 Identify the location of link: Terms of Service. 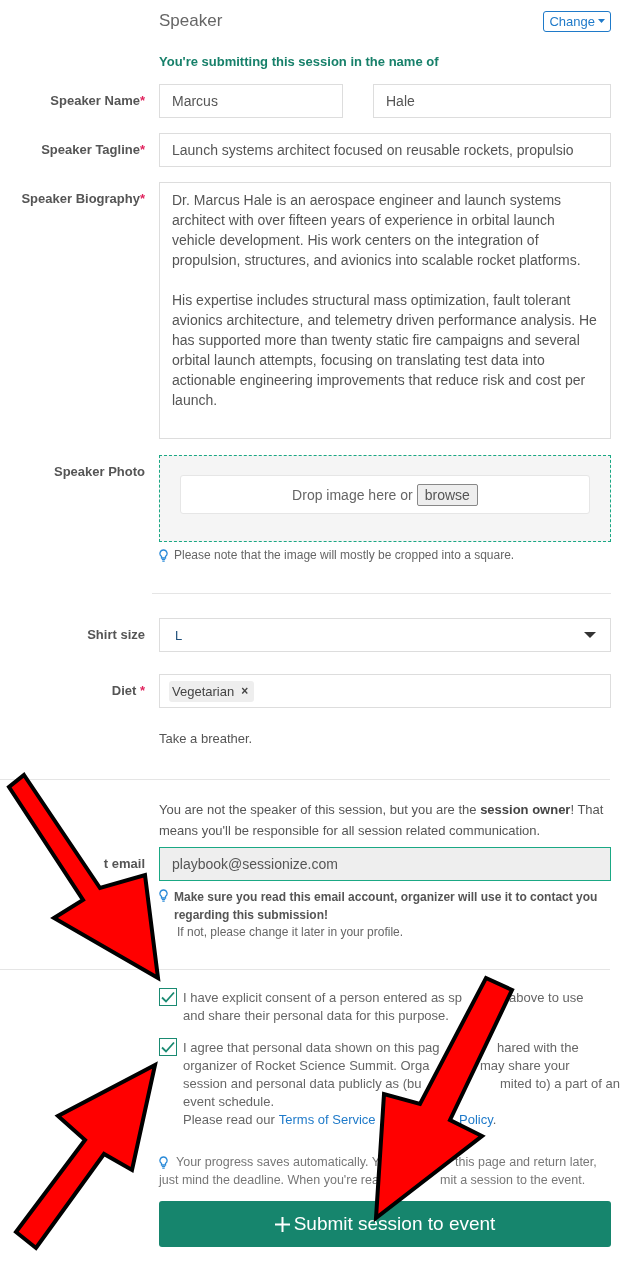
(327, 1119).